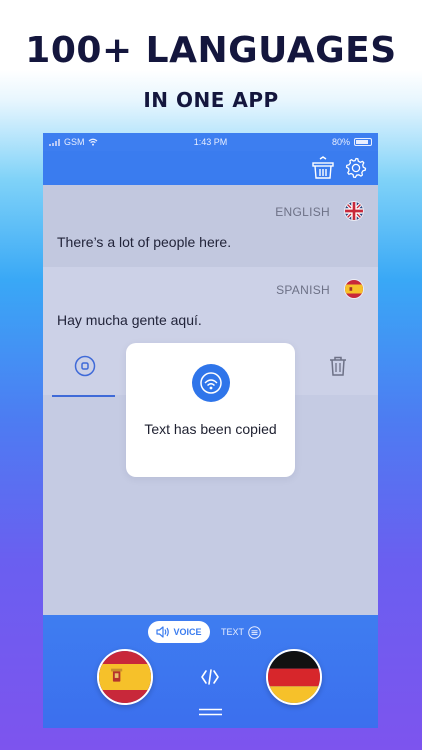  Describe the element at coordinates (211, 100) in the screenshot. I see `promo-subhead: IN ONE APP` at that location.